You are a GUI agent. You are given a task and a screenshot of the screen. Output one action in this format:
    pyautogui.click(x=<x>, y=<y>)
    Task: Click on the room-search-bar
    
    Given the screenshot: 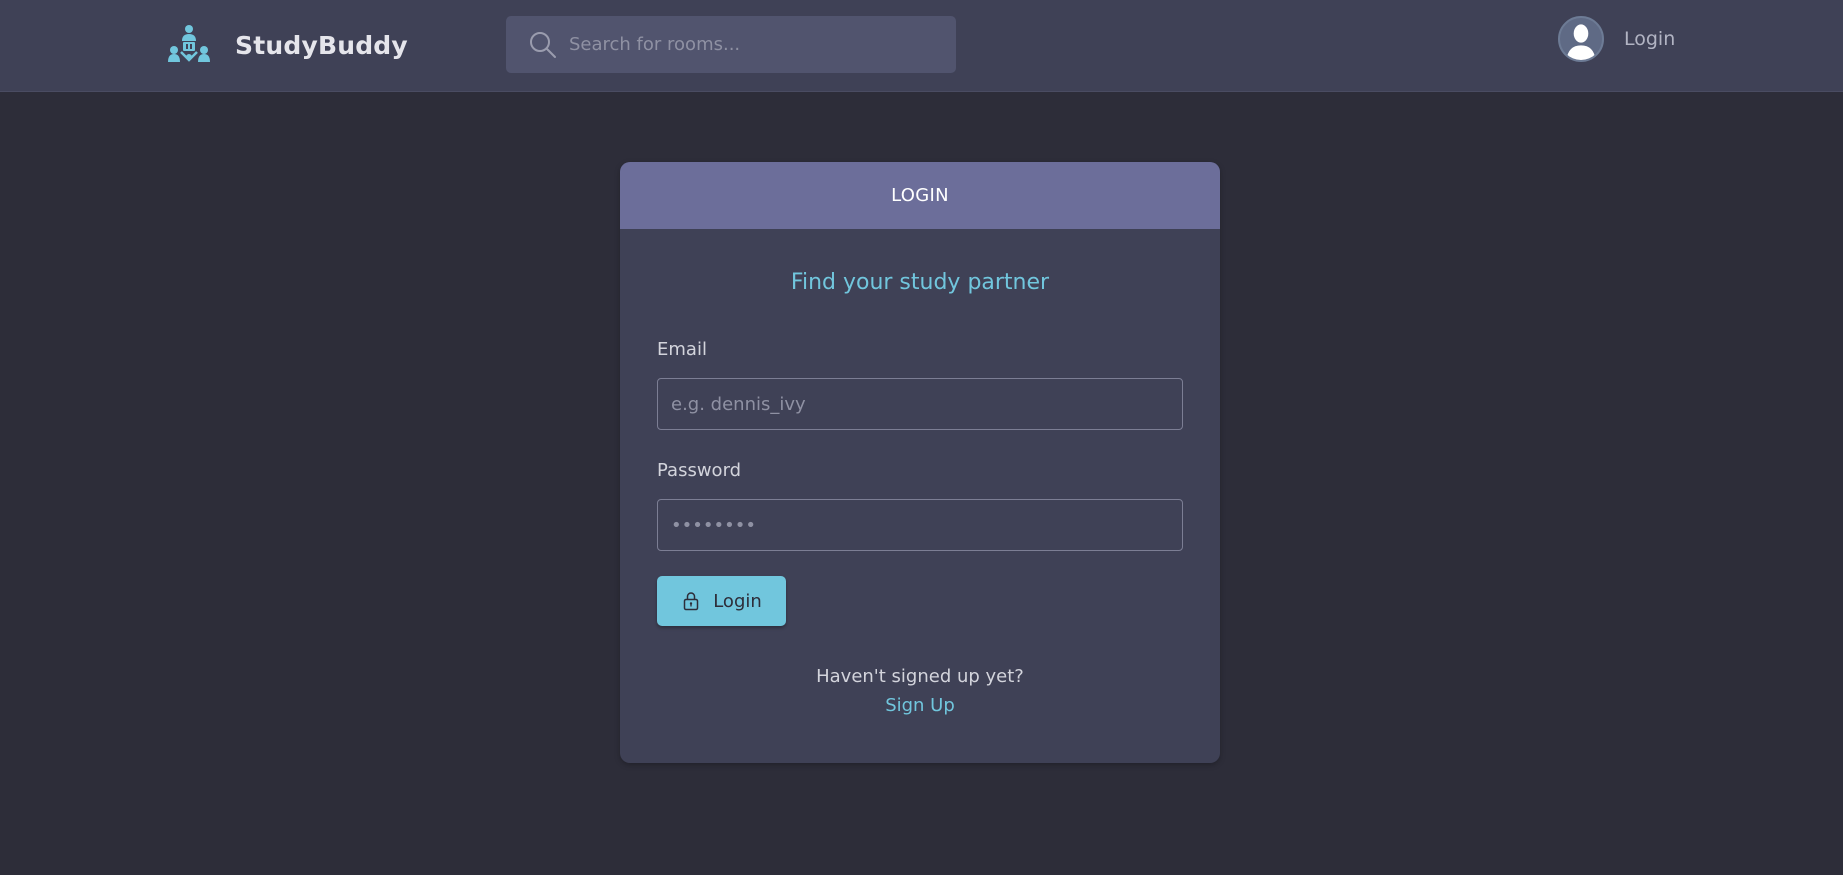 What is the action you would take?
    pyautogui.click(x=731, y=44)
    